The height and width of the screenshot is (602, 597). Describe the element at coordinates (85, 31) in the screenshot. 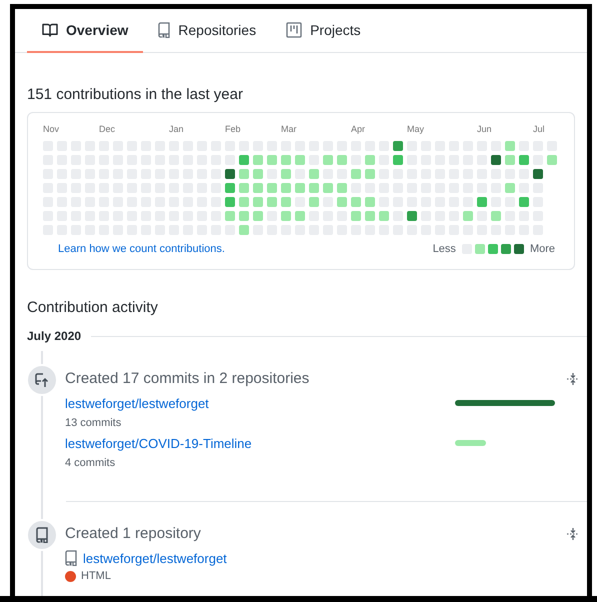

I see `tab: Overview` at that location.